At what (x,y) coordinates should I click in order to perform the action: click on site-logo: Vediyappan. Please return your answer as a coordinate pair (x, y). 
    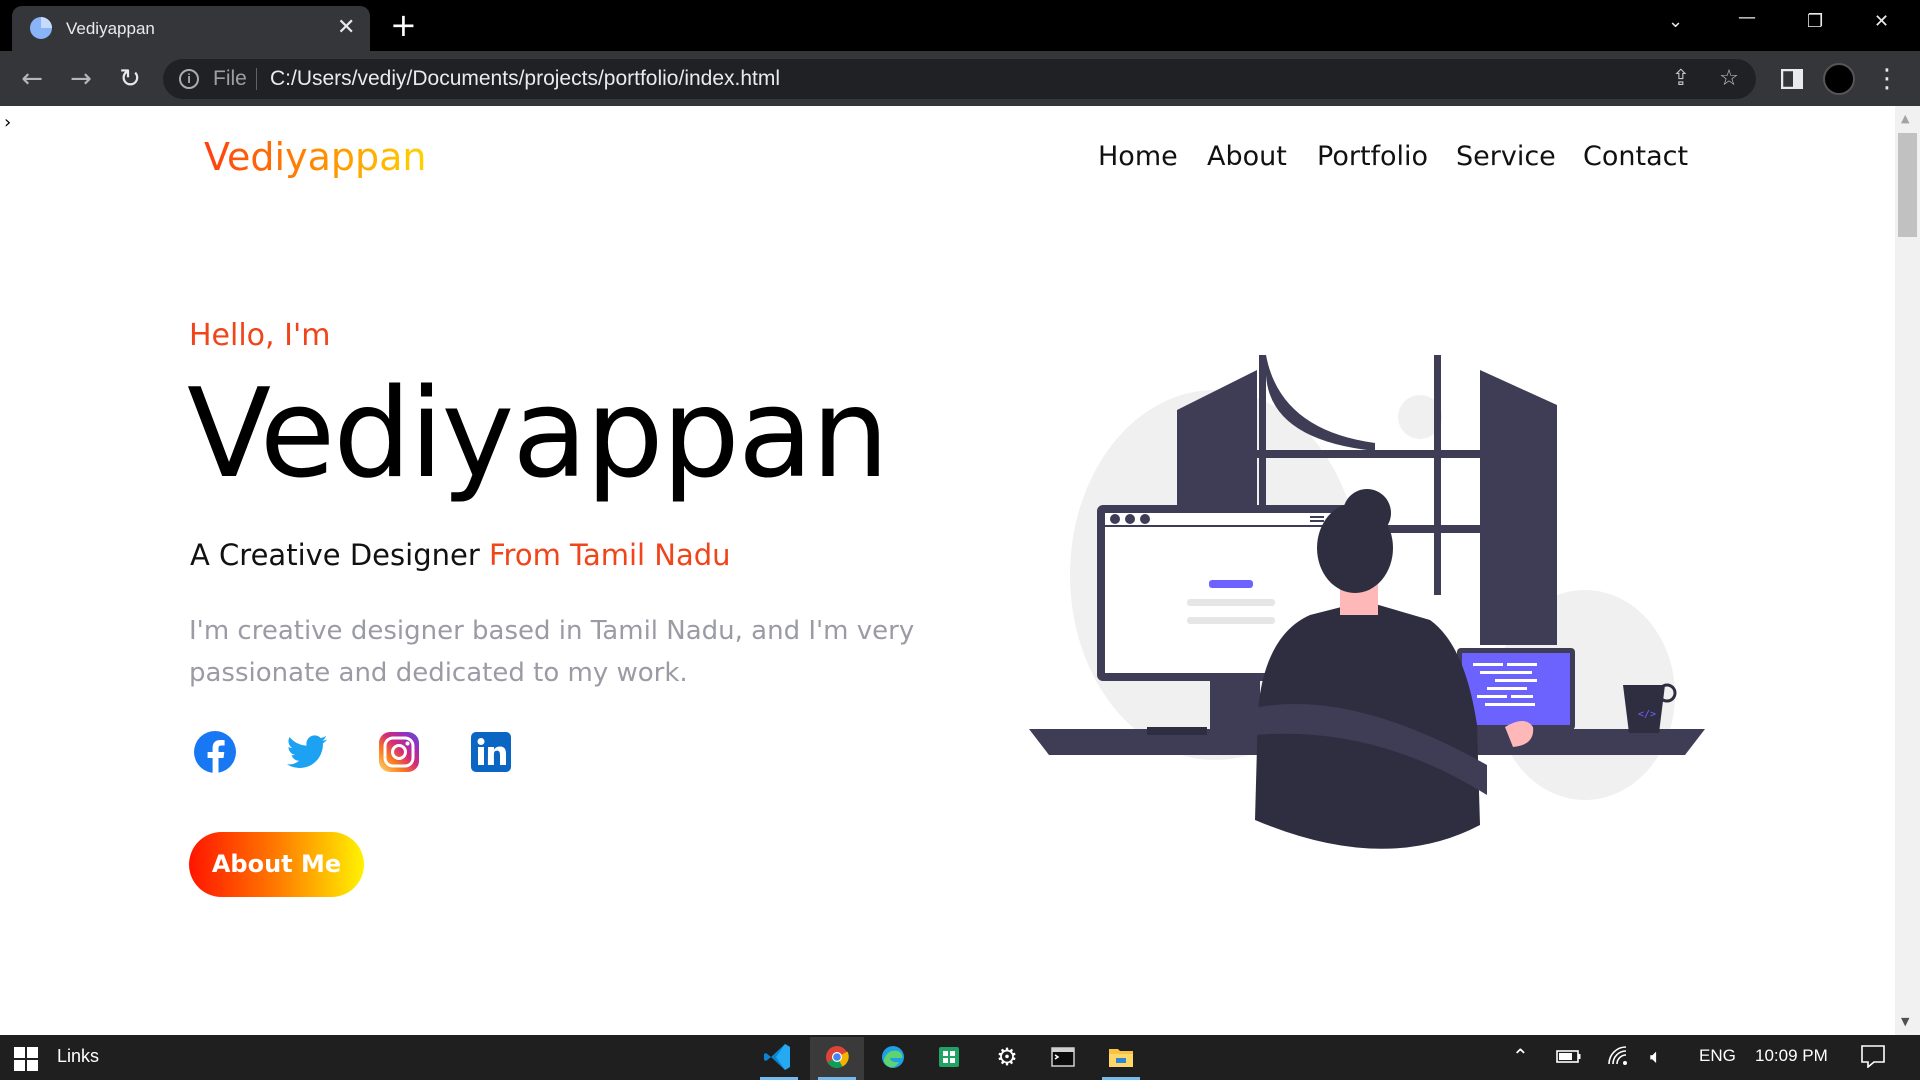
    Looking at the image, I should click on (315, 157).